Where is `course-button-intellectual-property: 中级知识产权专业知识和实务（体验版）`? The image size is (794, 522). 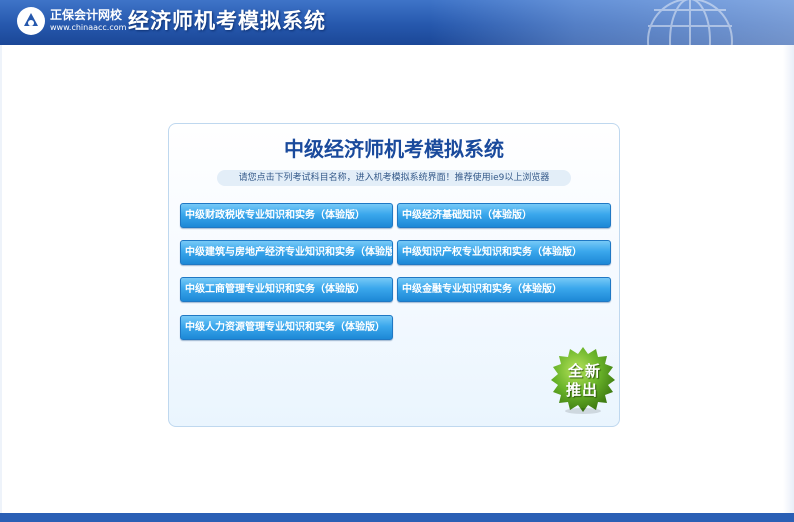
course-button-intellectual-property: 中级知识产权专业知识和实务（体验版） is located at coordinates (504, 252).